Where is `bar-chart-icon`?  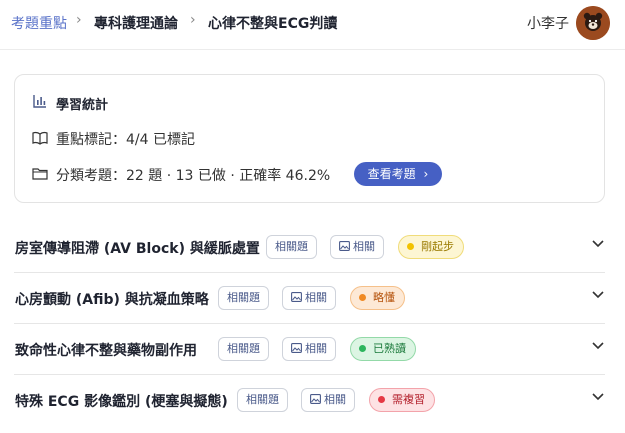
bar-chart-icon is located at coordinates (39, 101).